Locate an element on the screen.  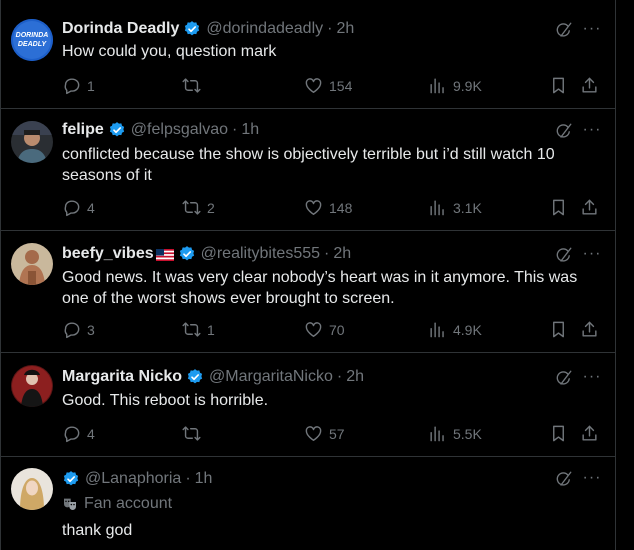
handle: @dorindadeadly is located at coordinates (264, 29).